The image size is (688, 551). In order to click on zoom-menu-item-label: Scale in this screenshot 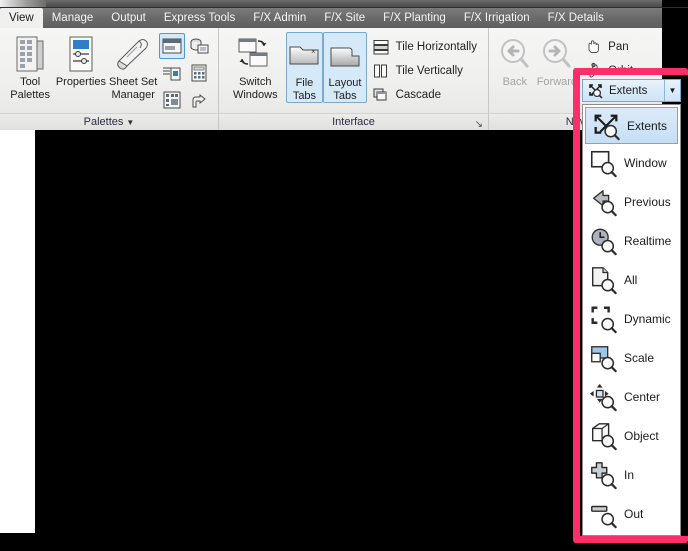, I will do `click(639, 358)`.